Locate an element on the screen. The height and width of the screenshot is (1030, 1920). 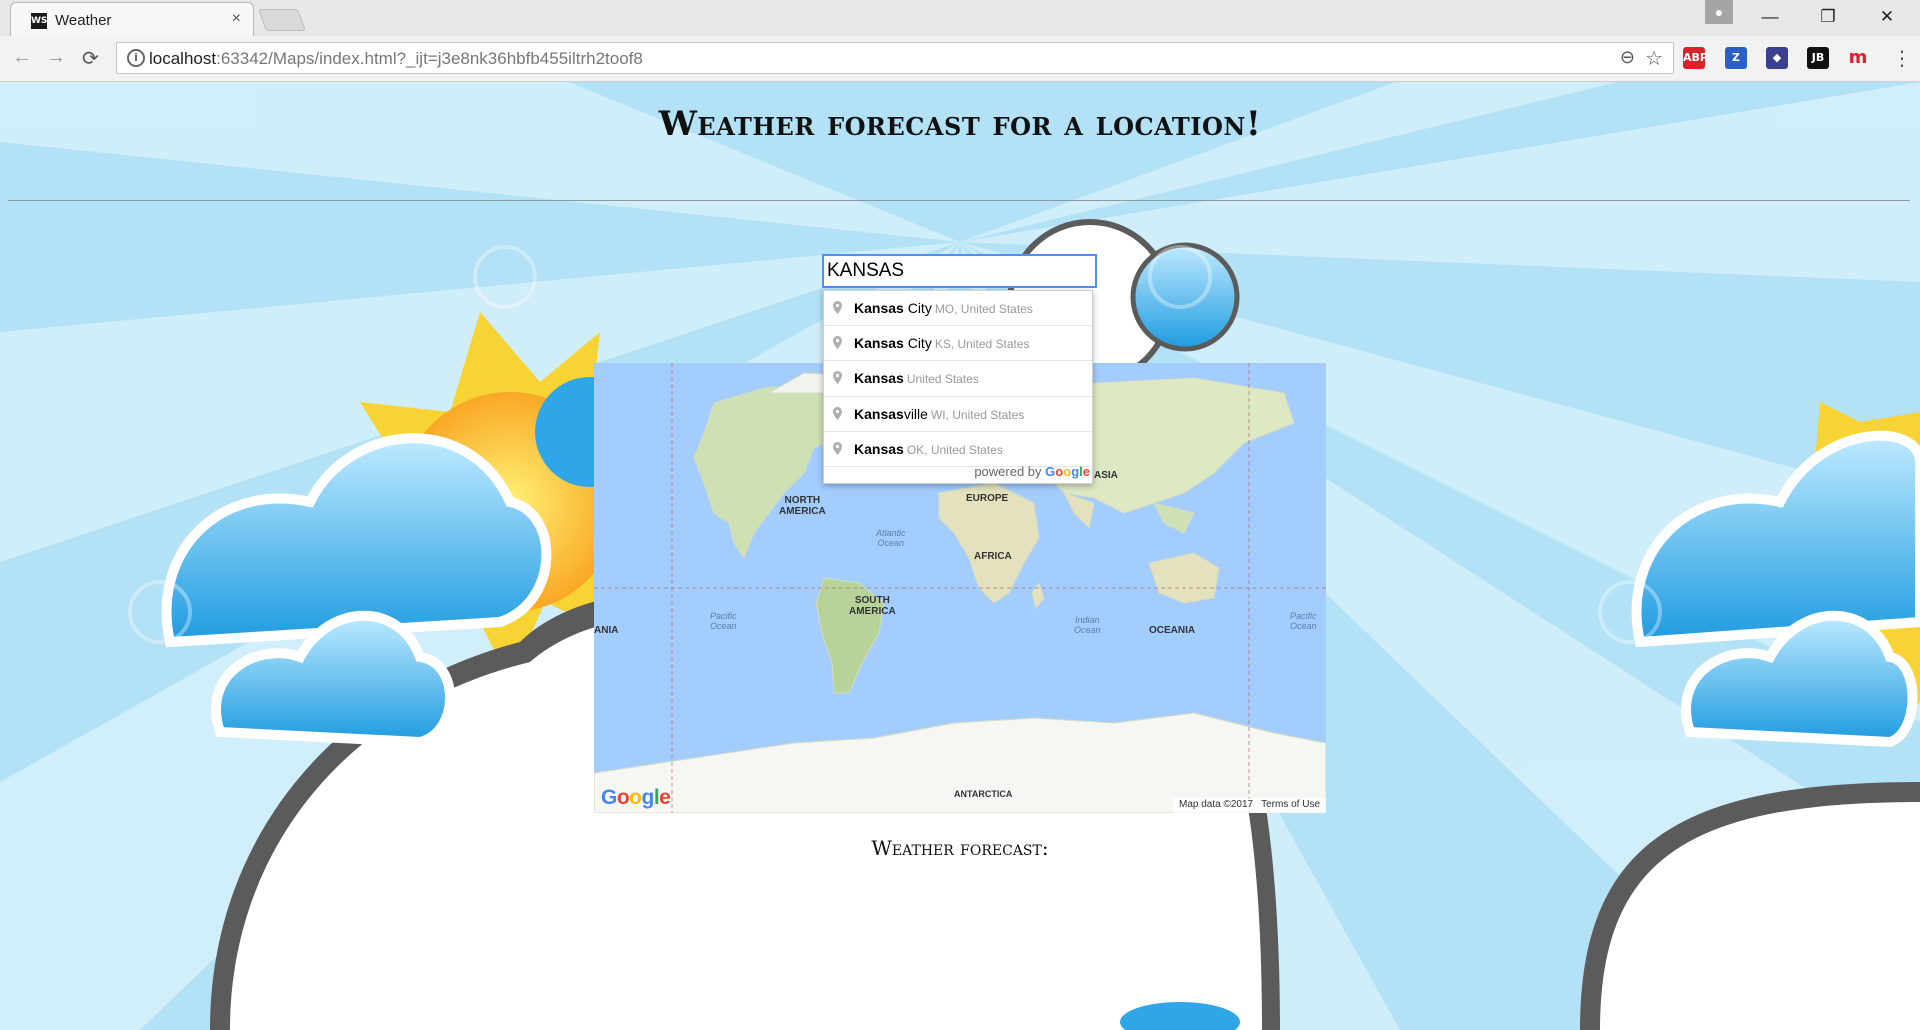
forward-icon: → is located at coordinates (56, 57).